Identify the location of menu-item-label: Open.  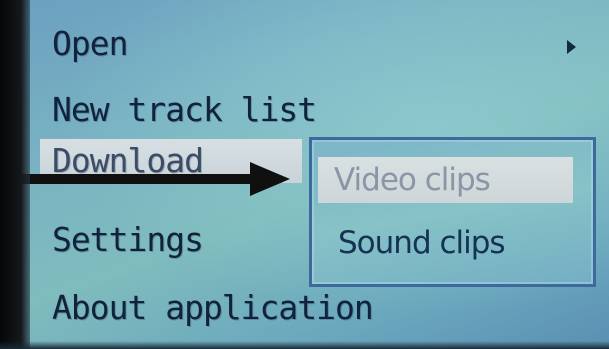
(90, 43).